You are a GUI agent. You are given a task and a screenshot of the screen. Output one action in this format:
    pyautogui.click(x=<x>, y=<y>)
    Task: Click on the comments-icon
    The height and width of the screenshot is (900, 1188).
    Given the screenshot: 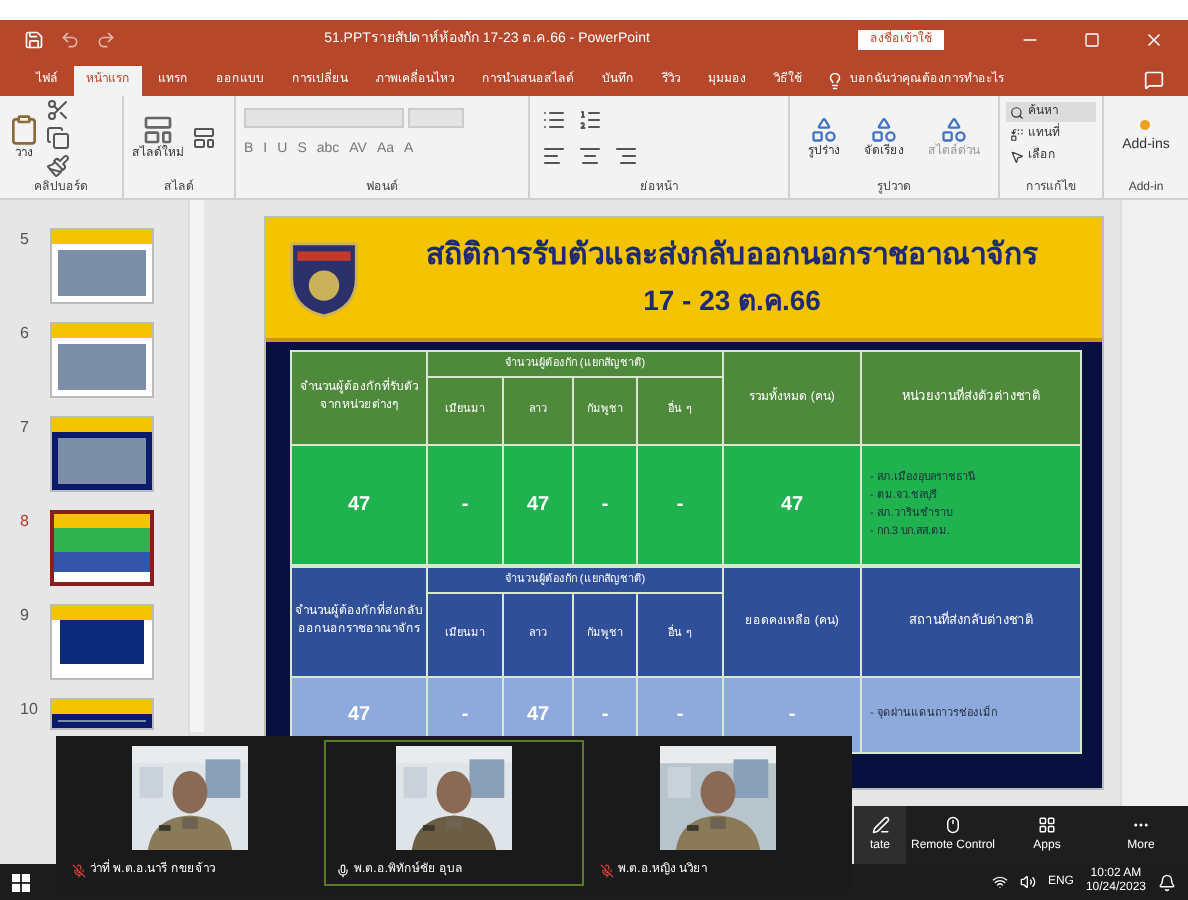 What is the action you would take?
    pyautogui.click(x=1154, y=80)
    